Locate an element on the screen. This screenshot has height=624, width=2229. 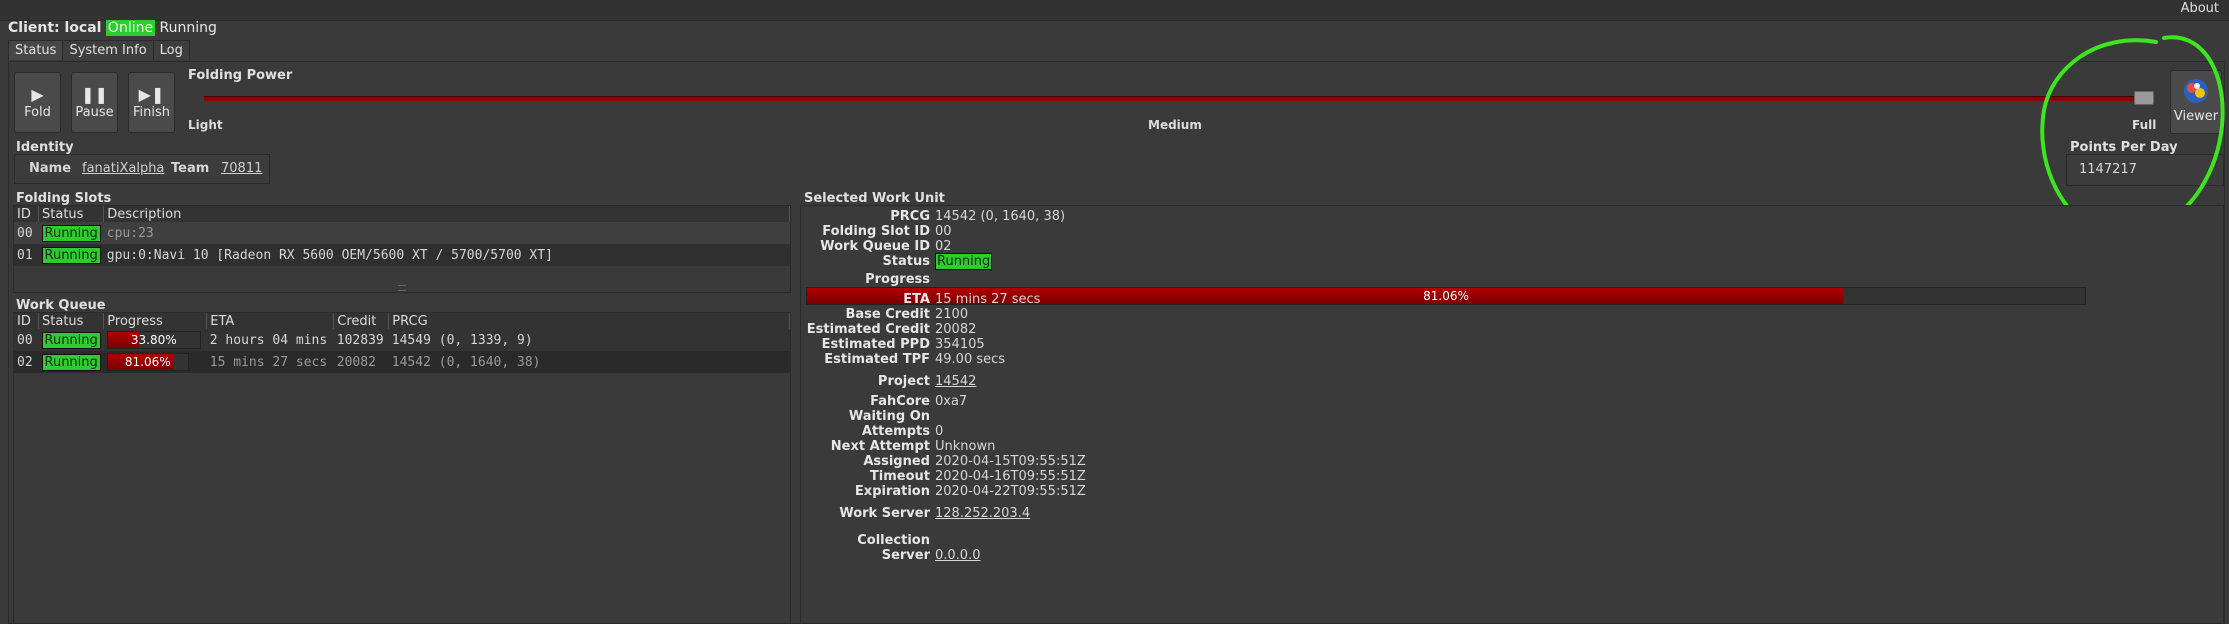
wu-progress-bar: 33.80% is located at coordinates (153, 340).